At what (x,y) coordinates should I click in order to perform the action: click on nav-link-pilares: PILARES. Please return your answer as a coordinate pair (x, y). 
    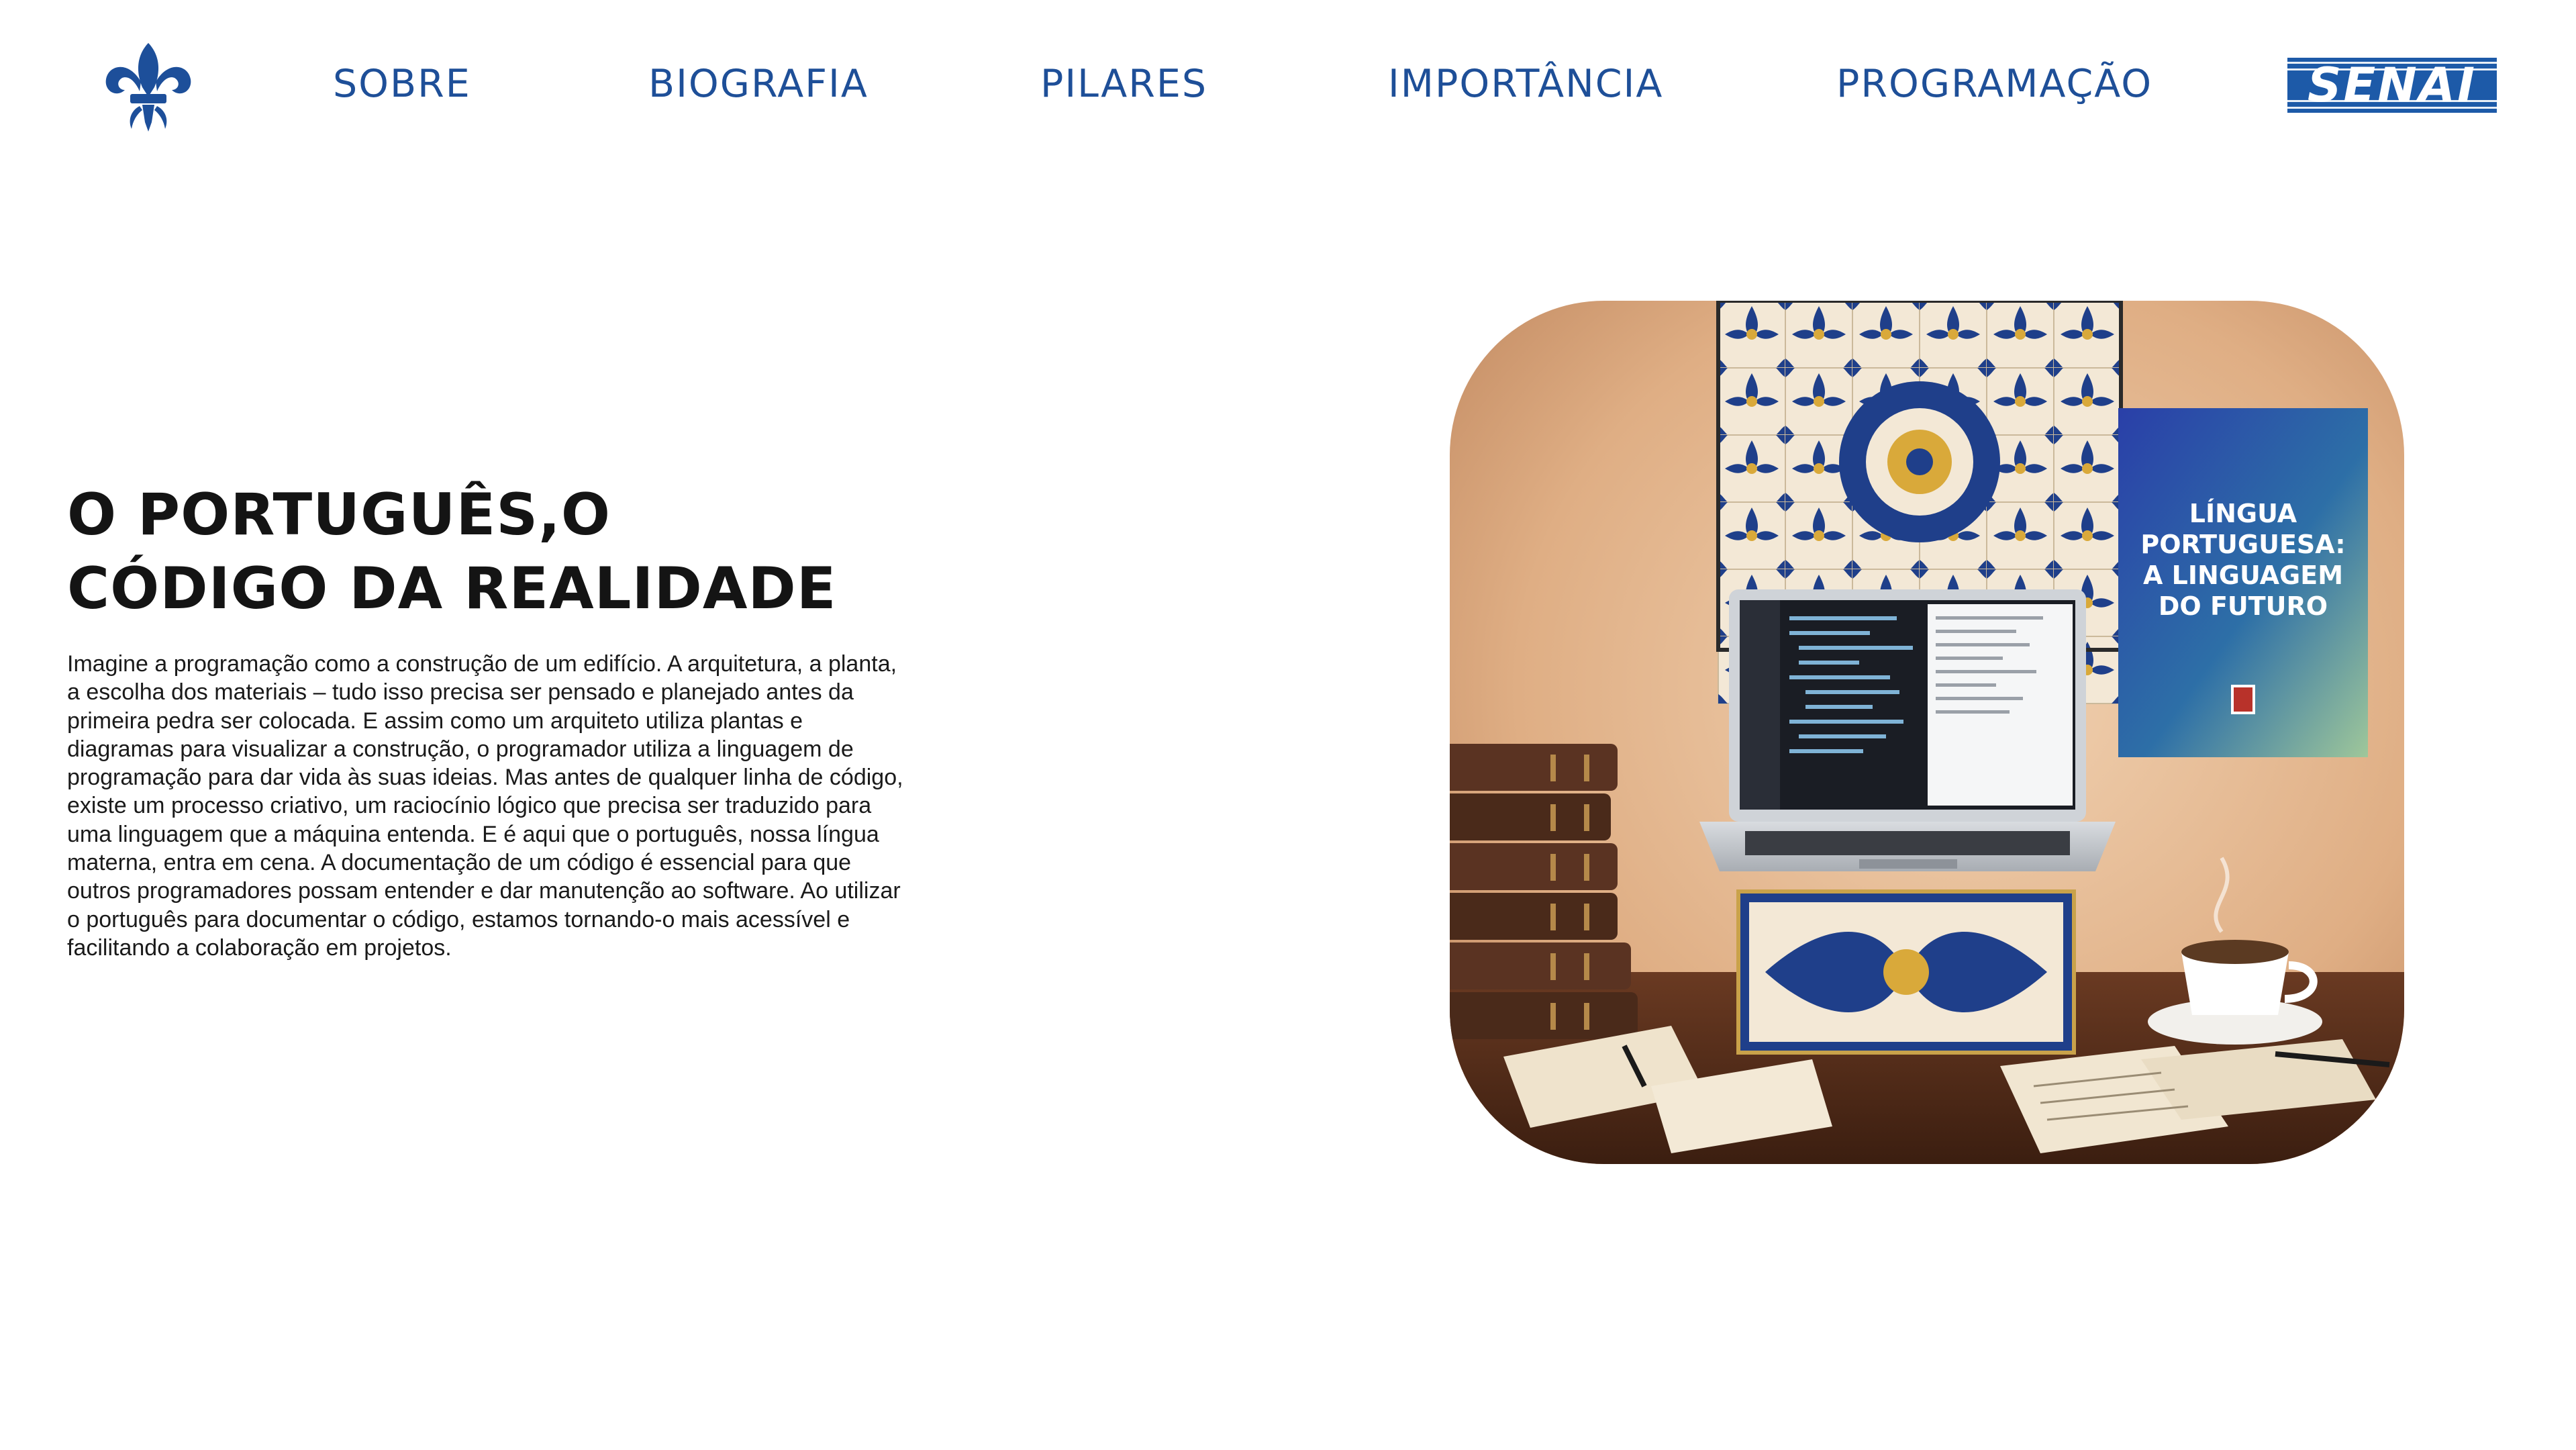
    Looking at the image, I should click on (1123, 84).